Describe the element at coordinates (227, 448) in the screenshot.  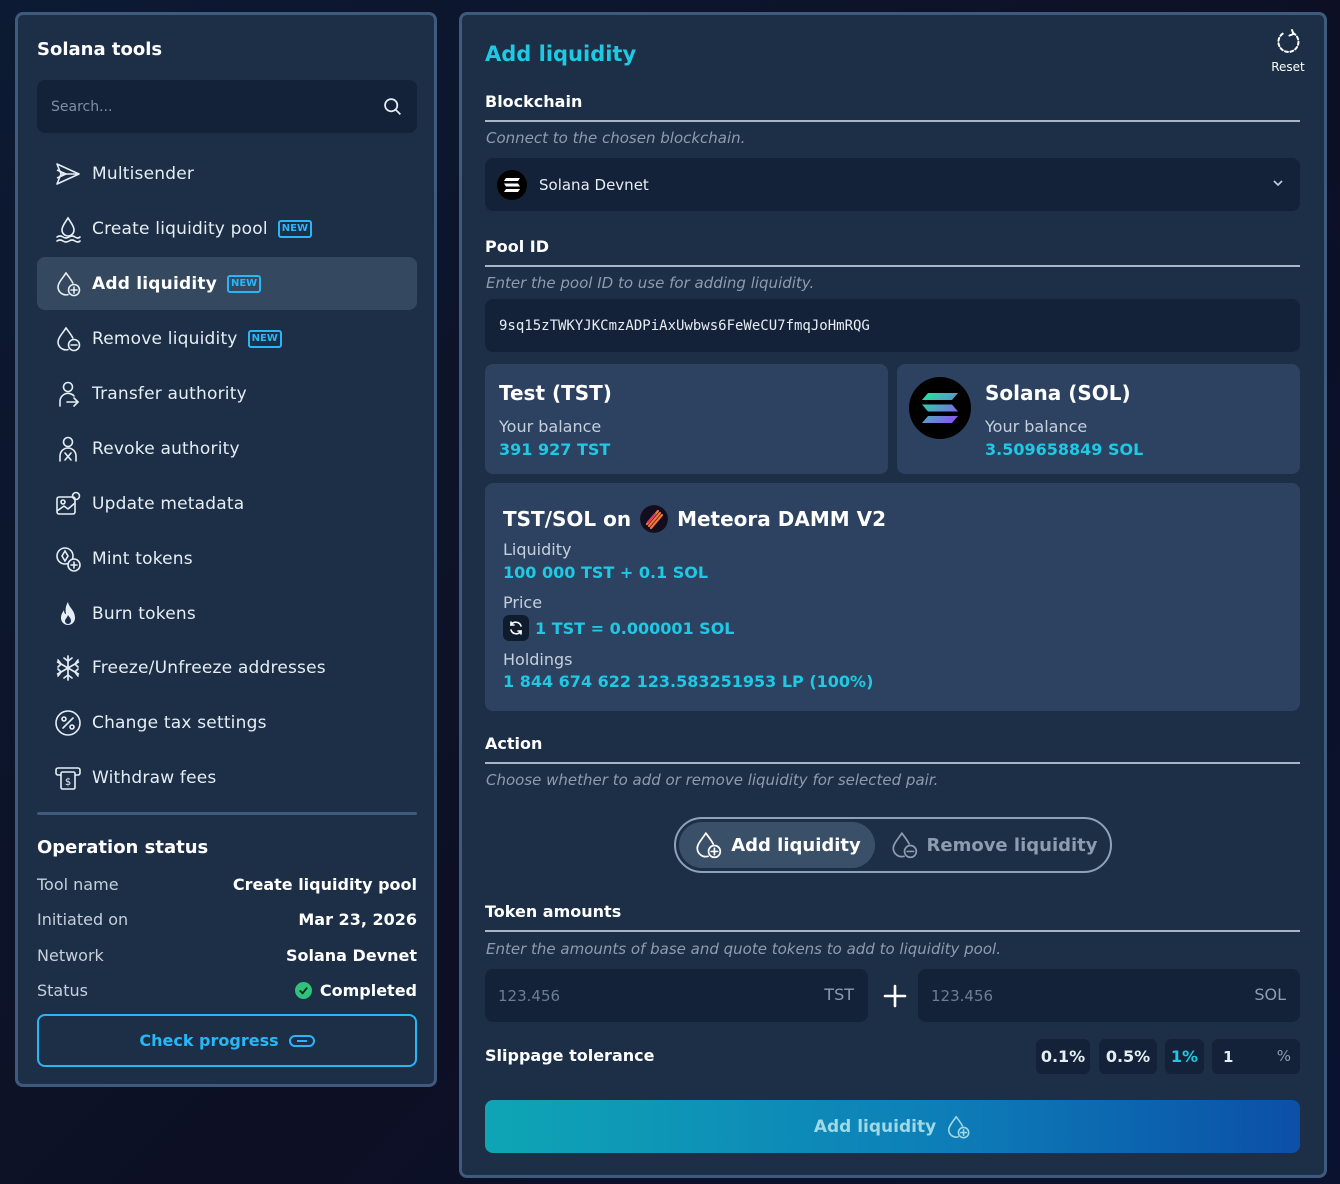
I see `sidebar-item-revoke-authority: Revoke authority` at that location.